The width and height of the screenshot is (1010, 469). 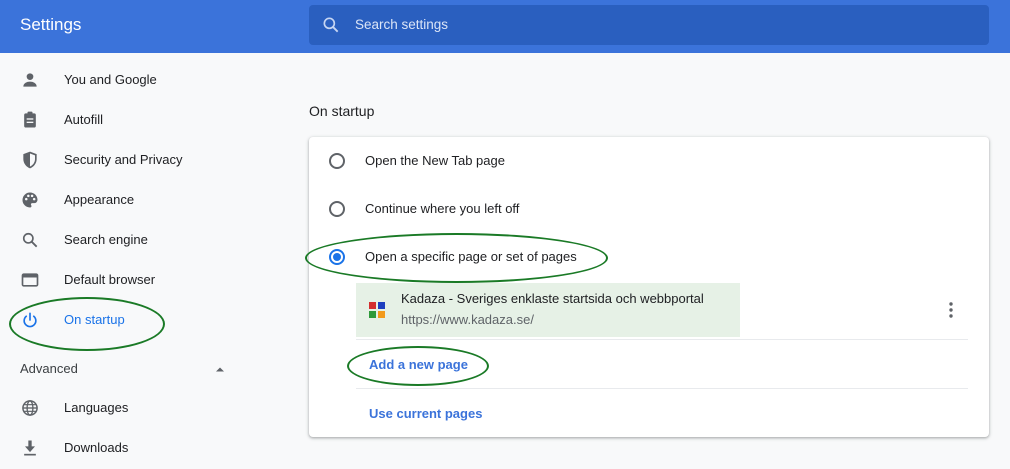 I want to click on sidebar-item-label: Downloads, so click(x=96, y=447).